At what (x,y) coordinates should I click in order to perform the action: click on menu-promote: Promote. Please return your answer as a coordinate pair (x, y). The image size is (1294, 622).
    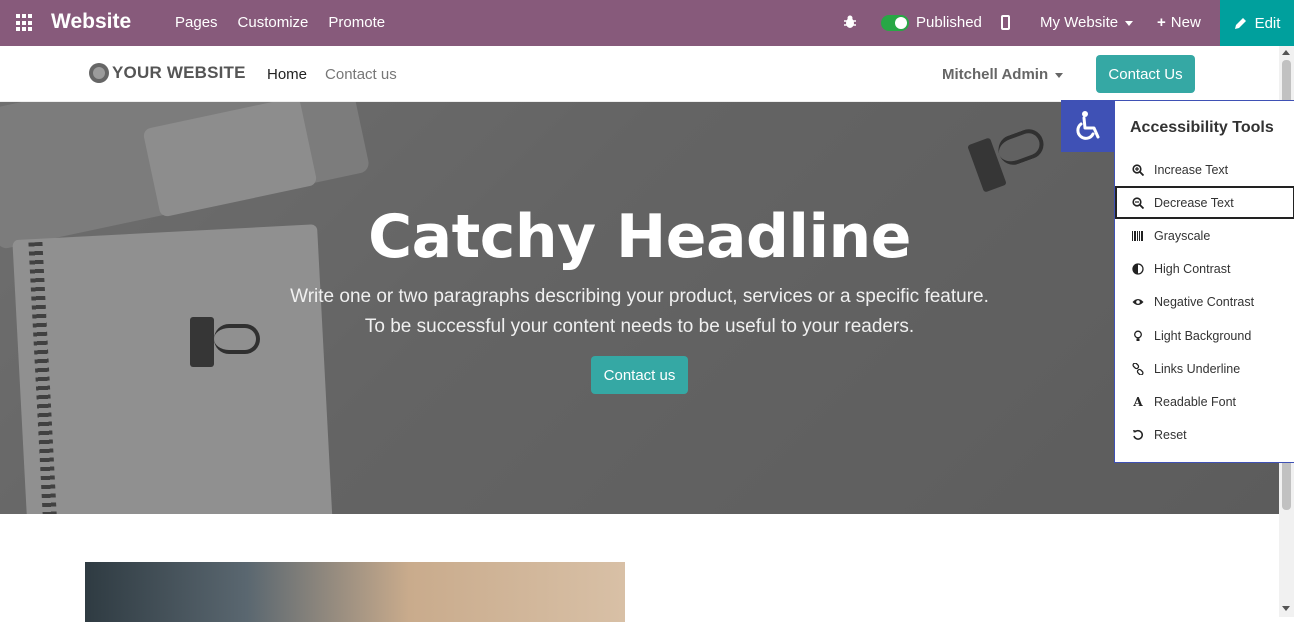
    Looking at the image, I should click on (356, 22).